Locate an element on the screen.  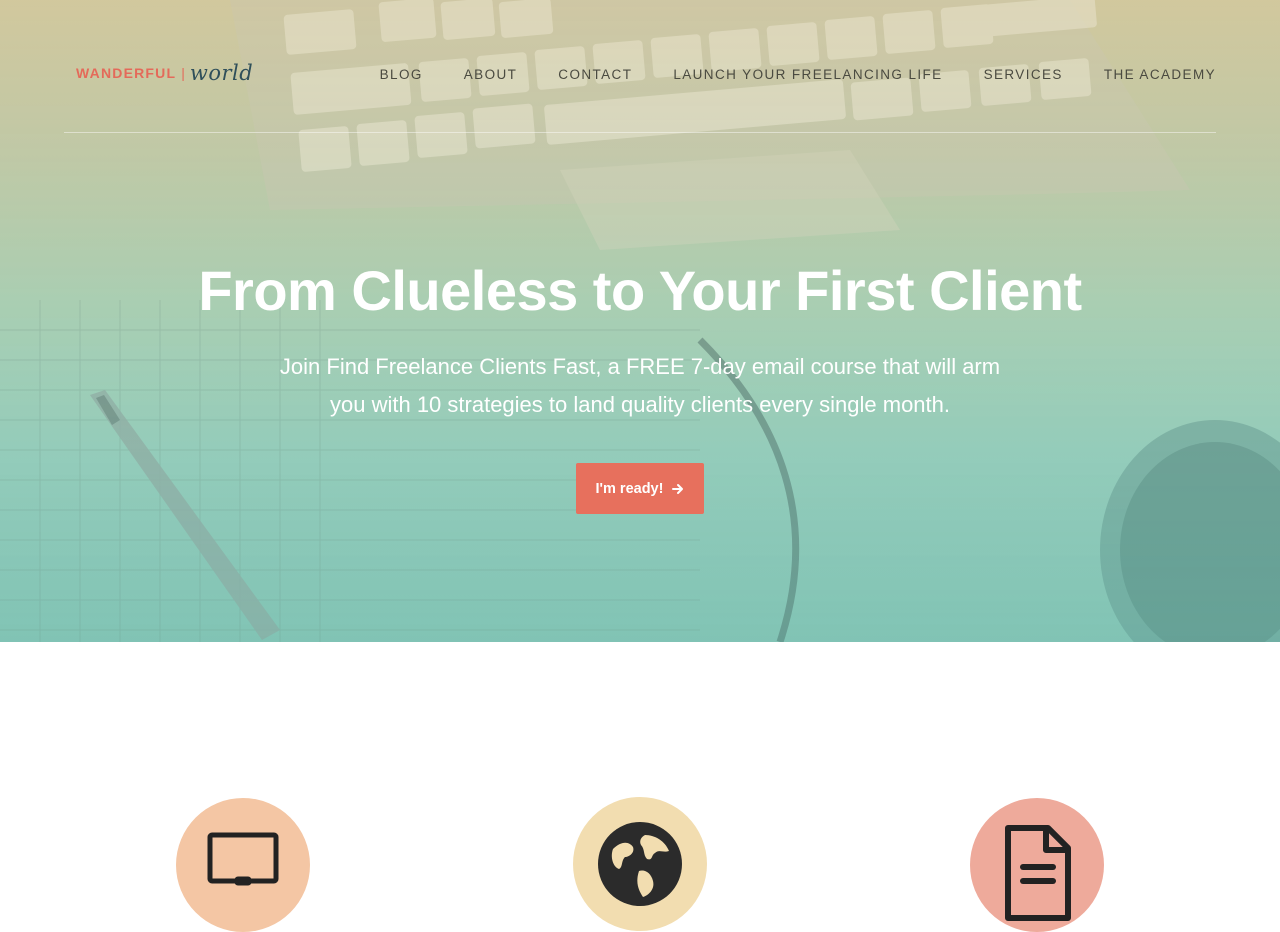
site-logo: WANDERFUL | world is located at coordinates (164, 73).